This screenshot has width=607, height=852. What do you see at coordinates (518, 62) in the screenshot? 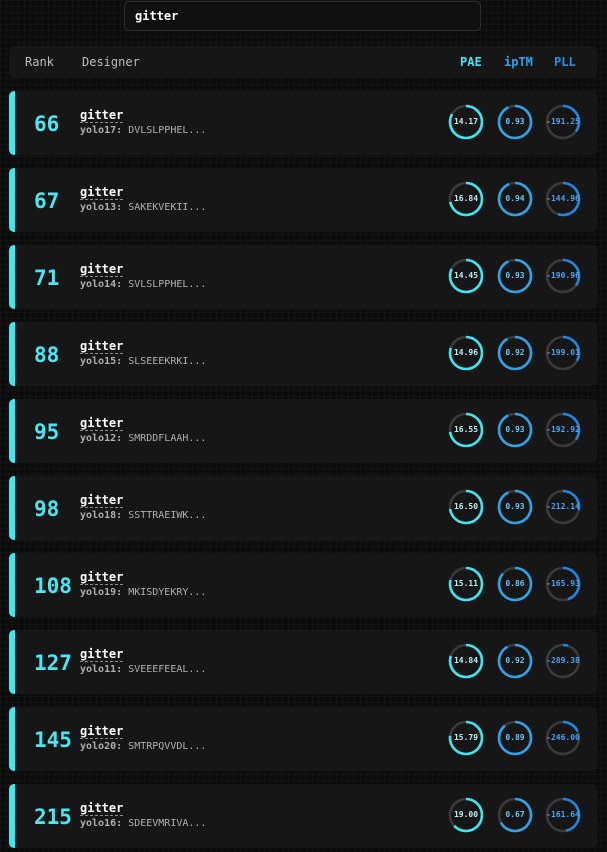
I see `header-iptm: ipTM` at bounding box center [518, 62].